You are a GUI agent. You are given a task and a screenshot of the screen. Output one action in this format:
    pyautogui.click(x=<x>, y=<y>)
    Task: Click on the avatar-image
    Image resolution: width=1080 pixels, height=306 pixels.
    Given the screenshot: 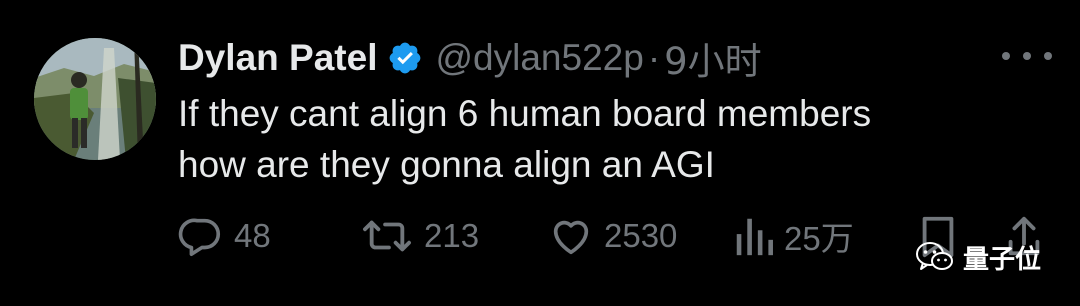 What is the action you would take?
    pyautogui.click(x=95, y=99)
    